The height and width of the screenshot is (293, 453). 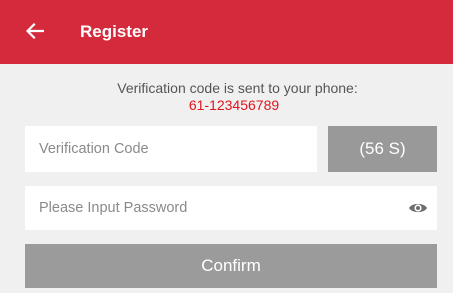 I want to click on resend-countdown-button: (56 S), so click(x=382, y=149).